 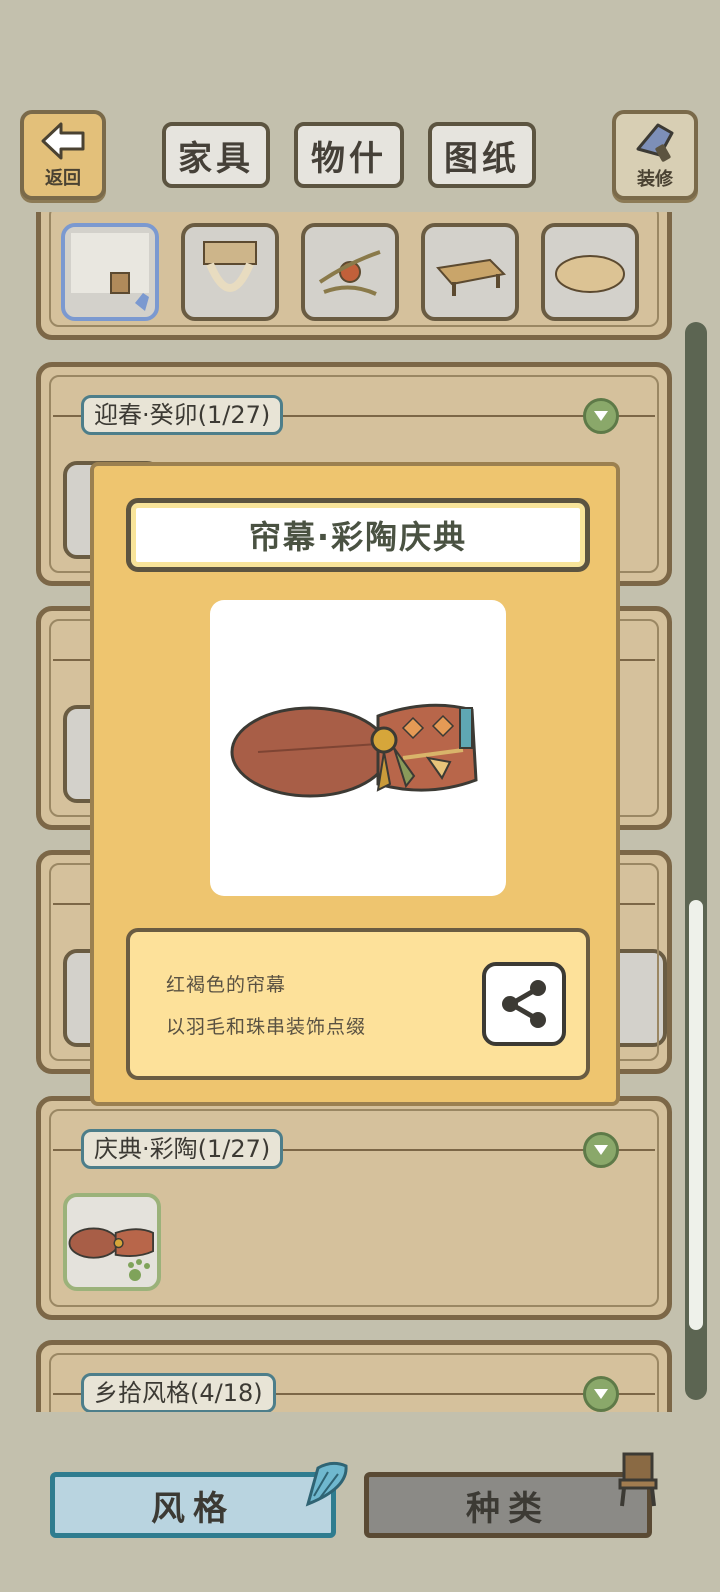 What do you see at coordinates (358, 535) in the screenshot?
I see `item-title: 帘幕·彩陶庆典` at bounding box center [358, 535].